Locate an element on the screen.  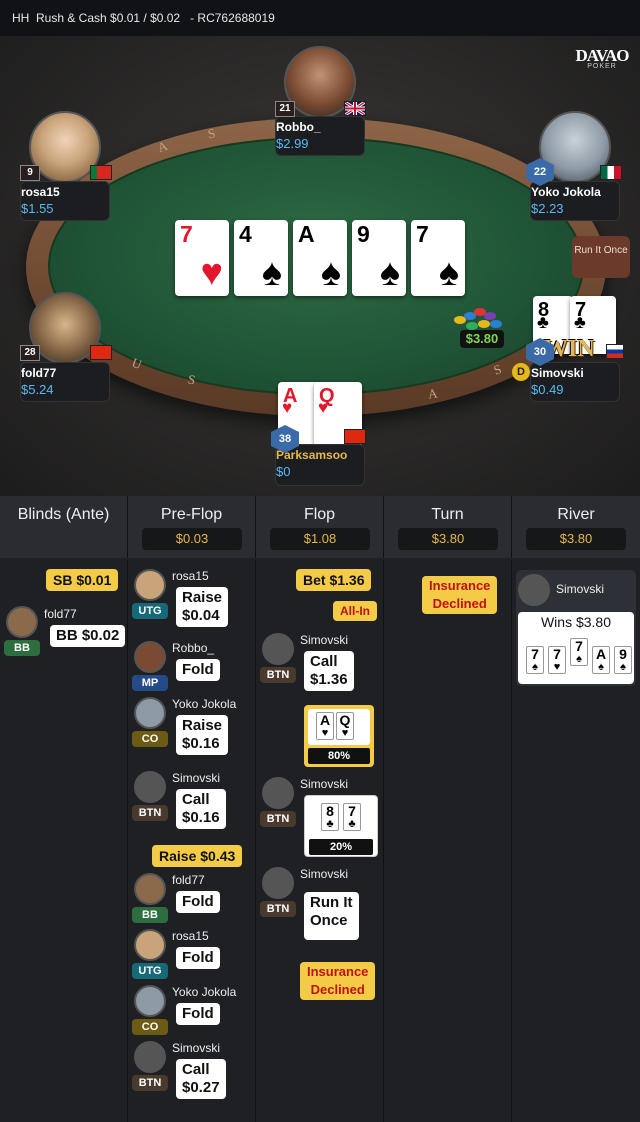
pot-chips-icon is located at coordinates (479, 315).